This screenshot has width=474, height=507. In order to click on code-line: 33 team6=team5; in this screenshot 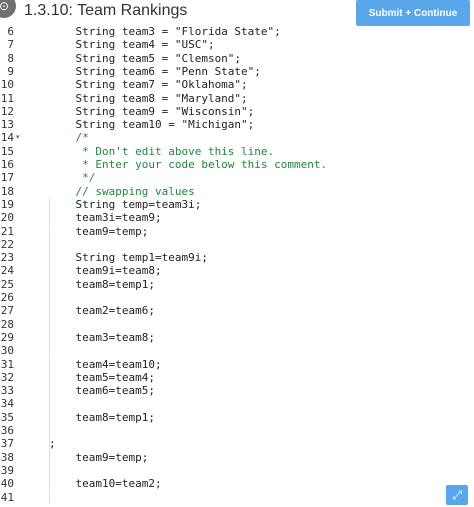, I will do `click(237, 391)`.